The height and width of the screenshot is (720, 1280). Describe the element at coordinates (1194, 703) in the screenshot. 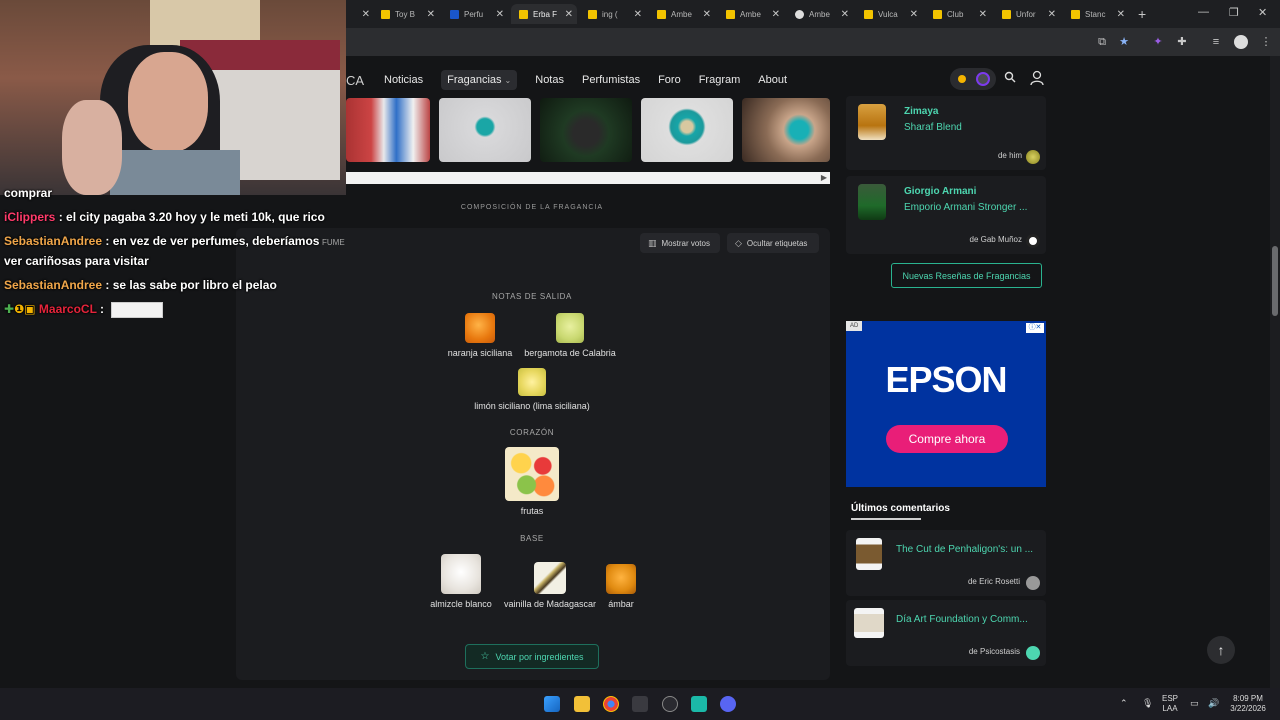

I see `network-icon: ▭` at that location.